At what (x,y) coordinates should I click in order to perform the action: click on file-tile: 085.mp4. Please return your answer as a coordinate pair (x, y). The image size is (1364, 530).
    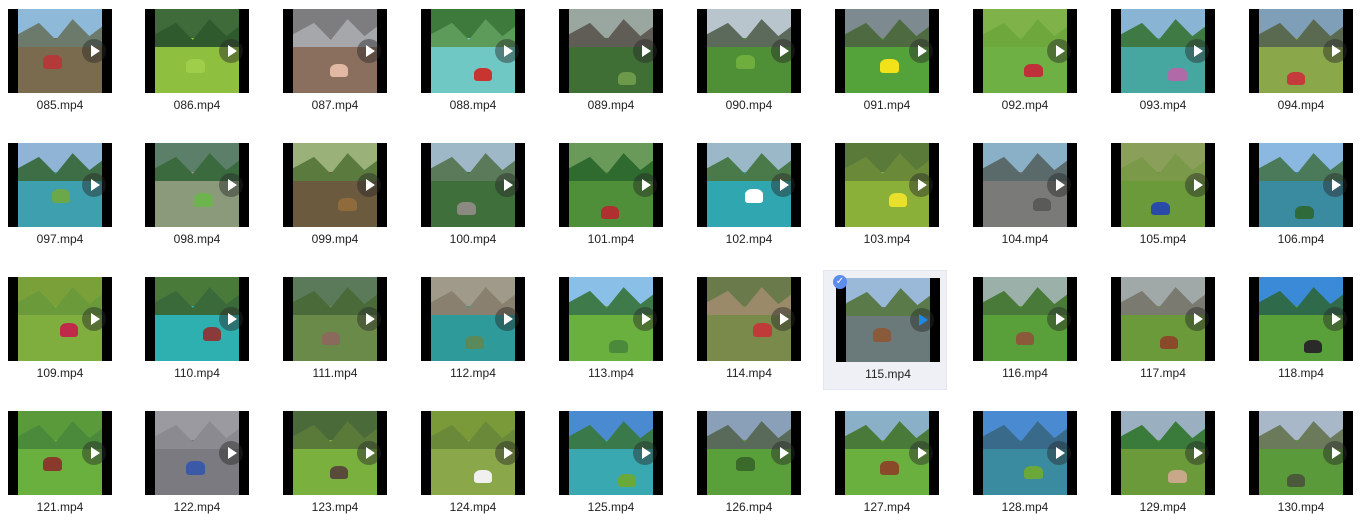
    Looking at the image, I should click on (64, 68).